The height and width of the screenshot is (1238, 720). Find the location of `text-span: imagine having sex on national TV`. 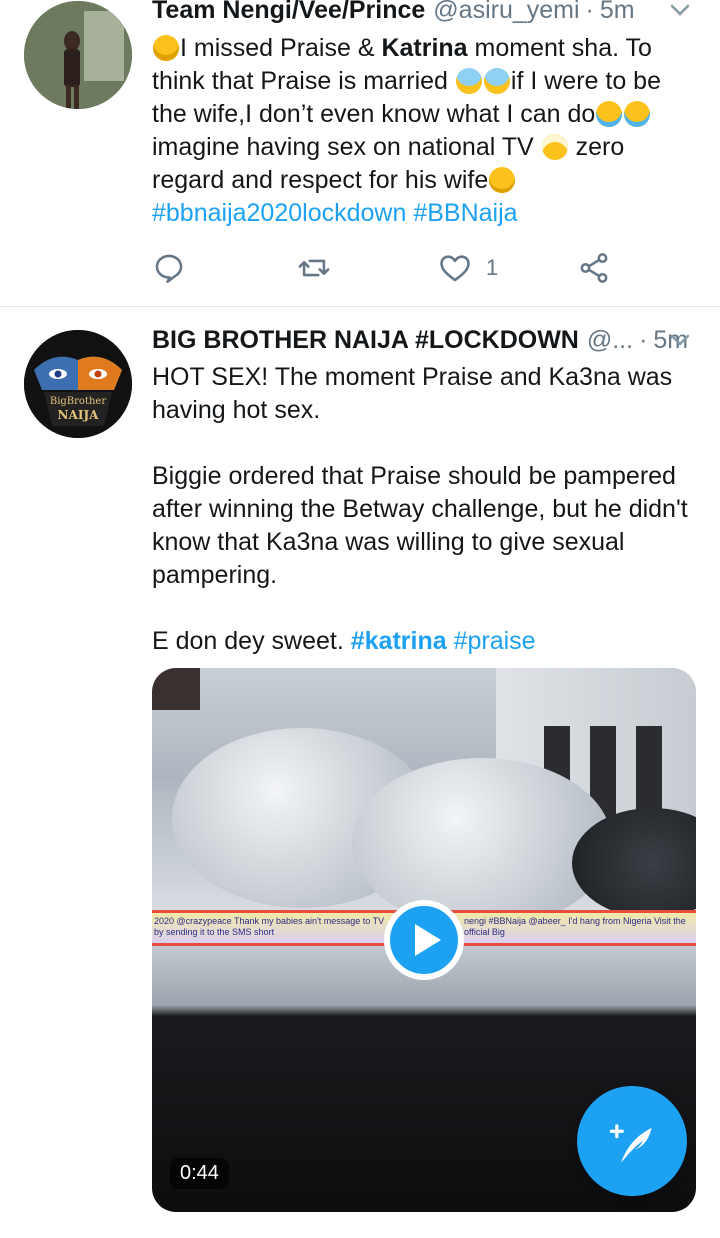

text-span: imagine having sex on national TV is located at coordinates (346, 147).